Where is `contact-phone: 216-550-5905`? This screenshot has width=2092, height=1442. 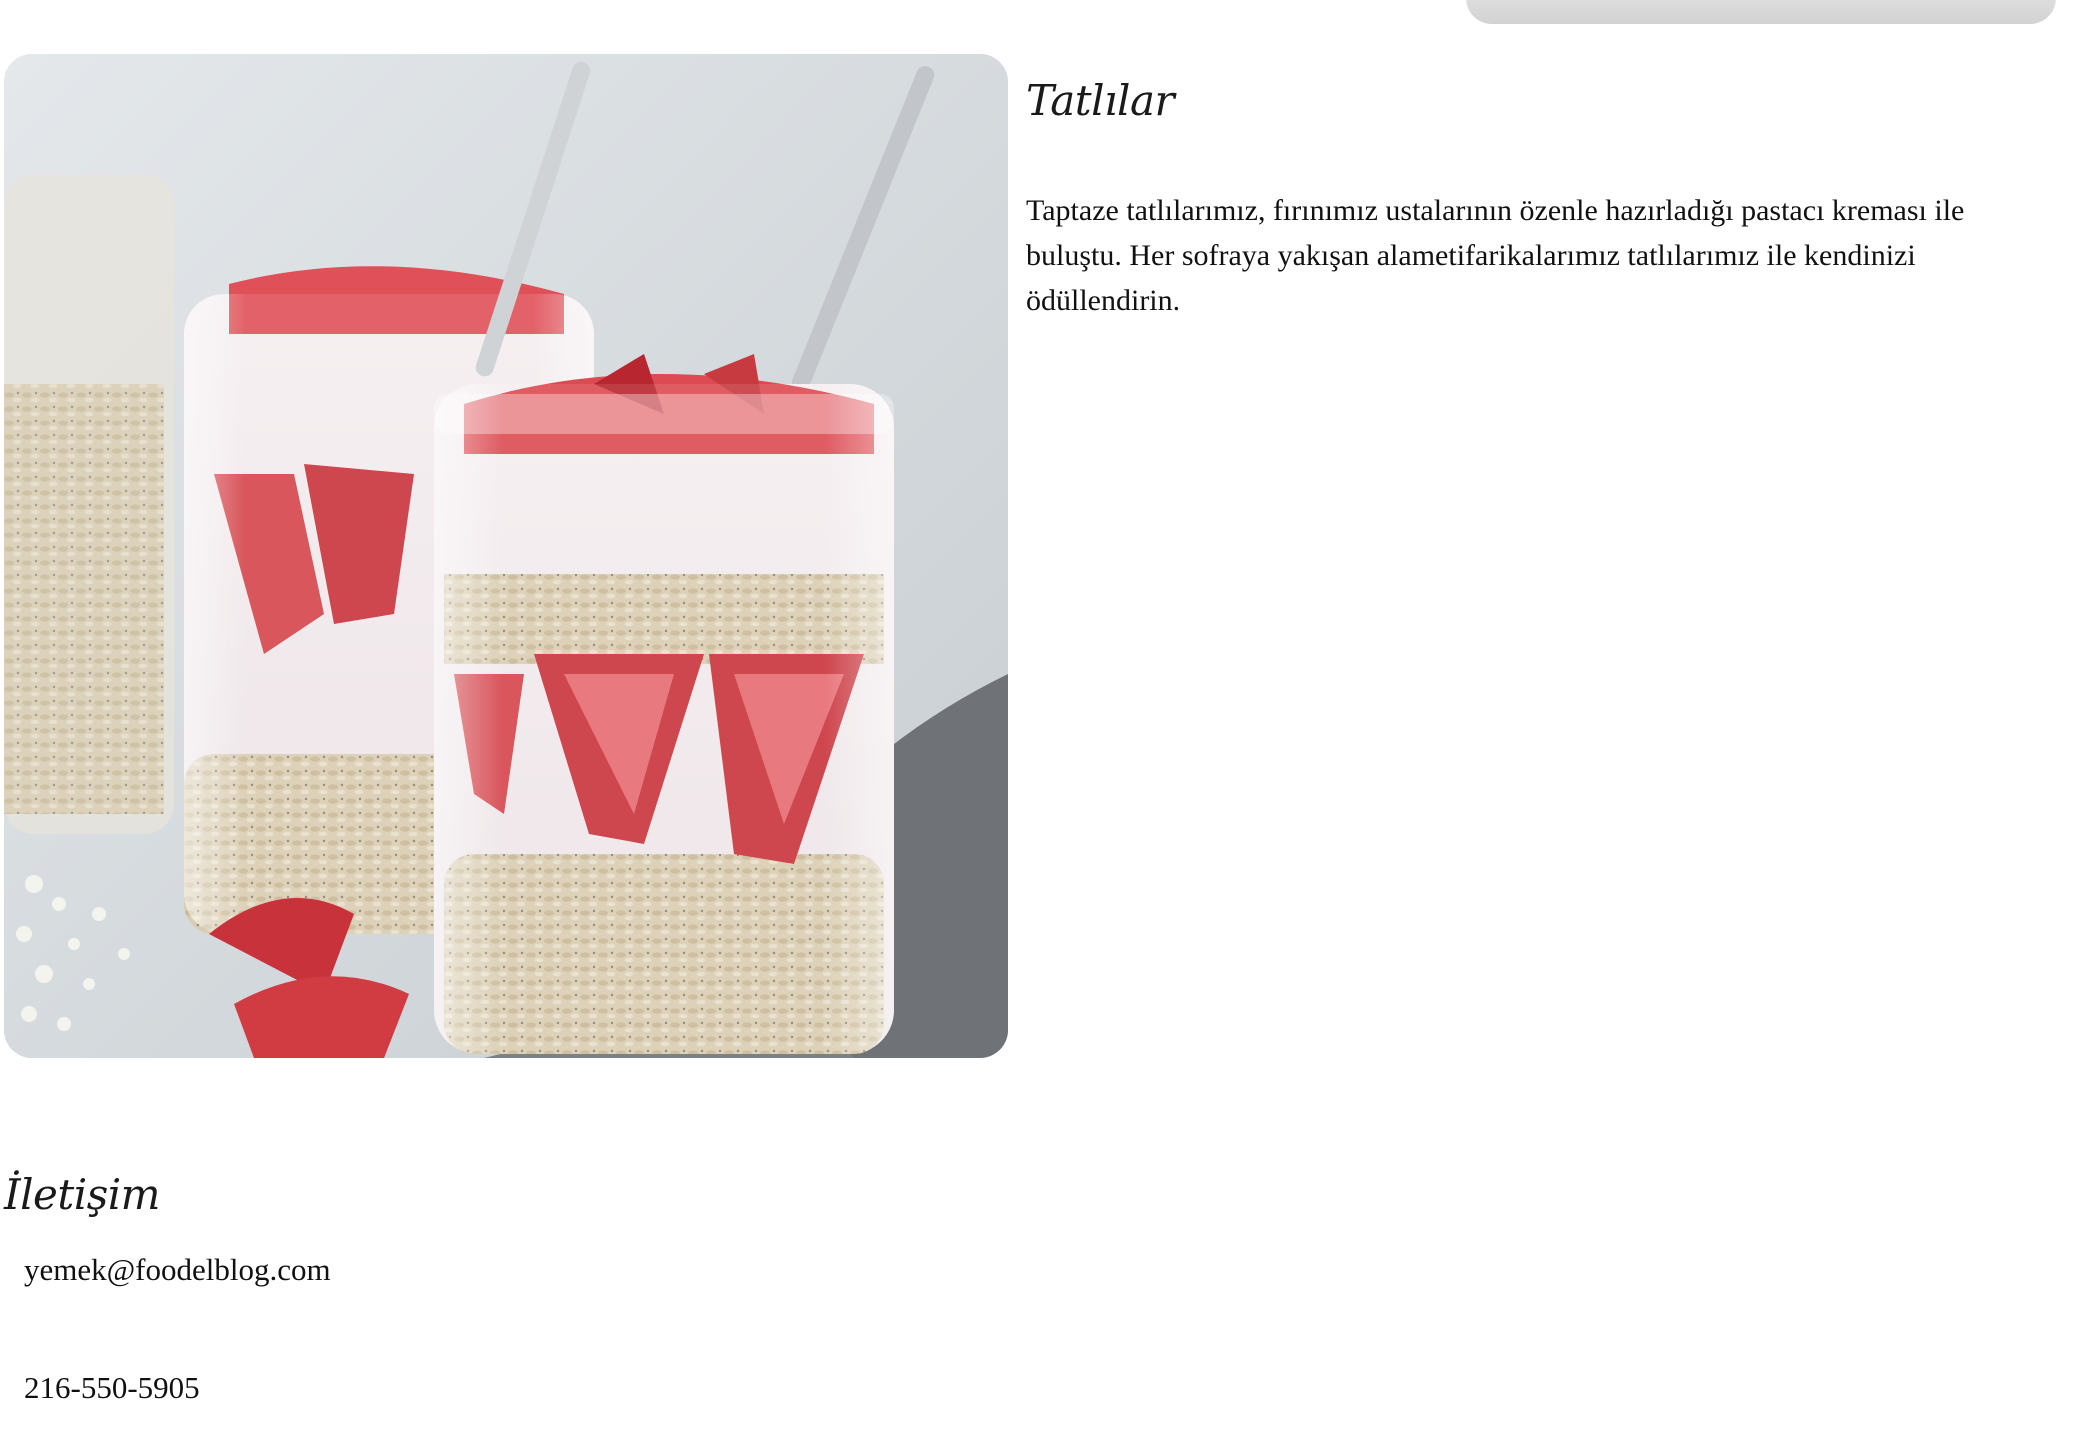 contact-phone: 216-550-5905 is located at coordinates (112, 1388).